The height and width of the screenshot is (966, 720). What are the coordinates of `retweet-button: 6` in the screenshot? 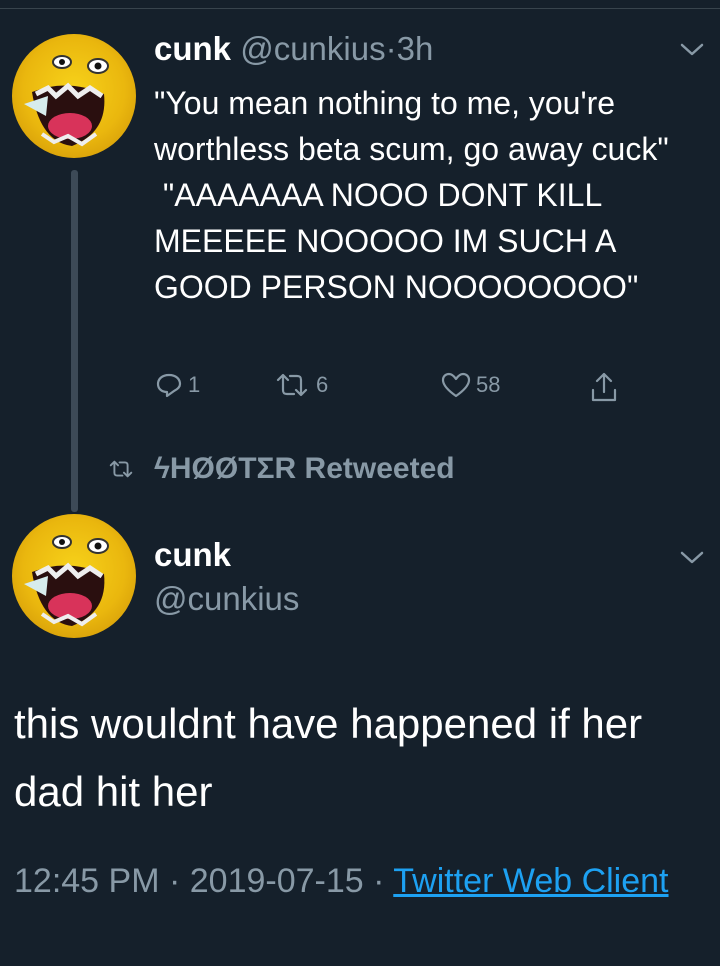 It's located at (300, 385).